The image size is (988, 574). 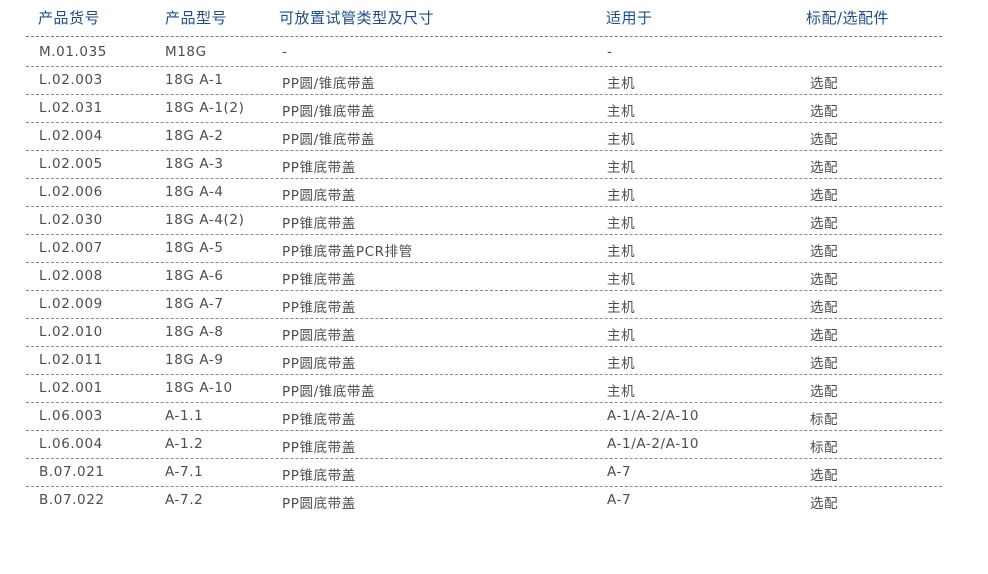 What do you see at coordinates (205, 220) in the screenshot?
I see `cell-model: 18G A-4(2)` at bounding box center [205, 220].